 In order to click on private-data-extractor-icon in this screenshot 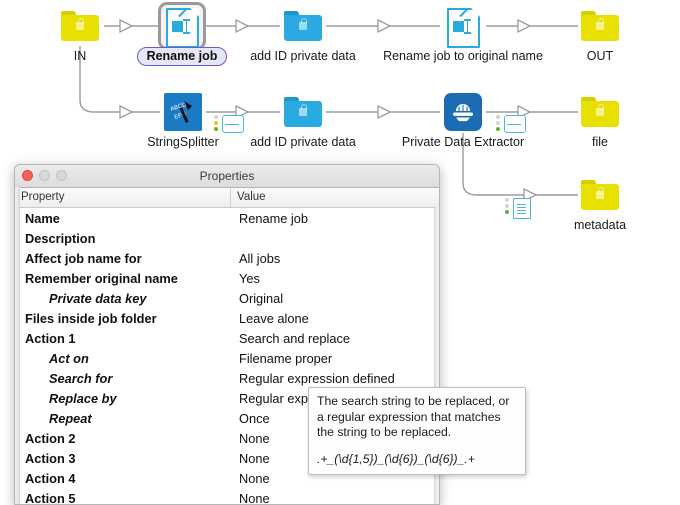, I will do `click(463, 112)`.